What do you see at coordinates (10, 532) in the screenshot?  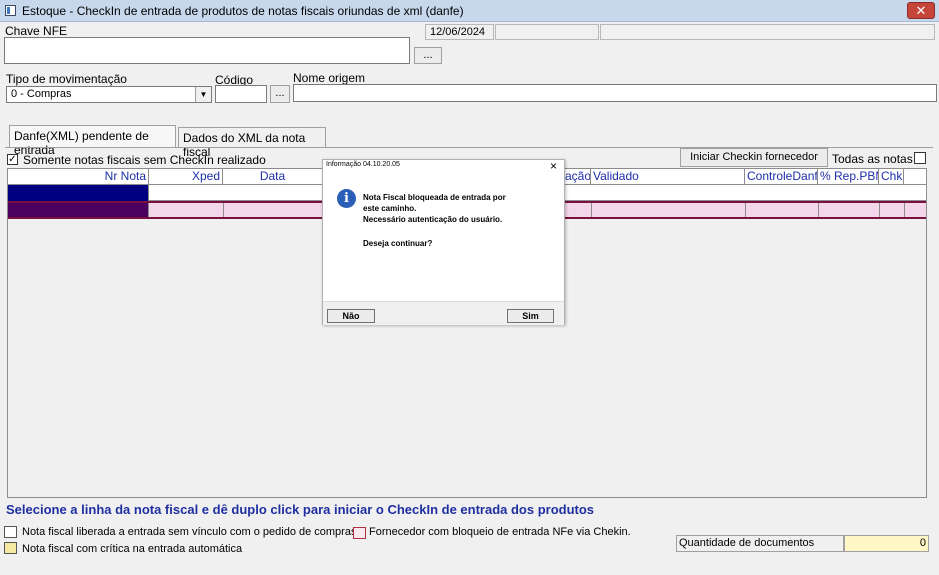 I see `legend-swatch-white` at bounding box center [10, 532].